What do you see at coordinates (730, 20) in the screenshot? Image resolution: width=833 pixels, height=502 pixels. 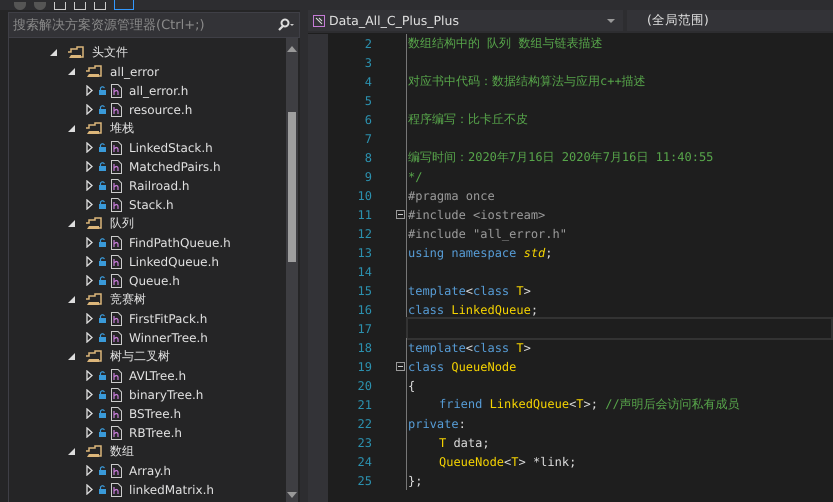 I see `scope-dropdown: (全局范围)` at bounding box center [730, 20].